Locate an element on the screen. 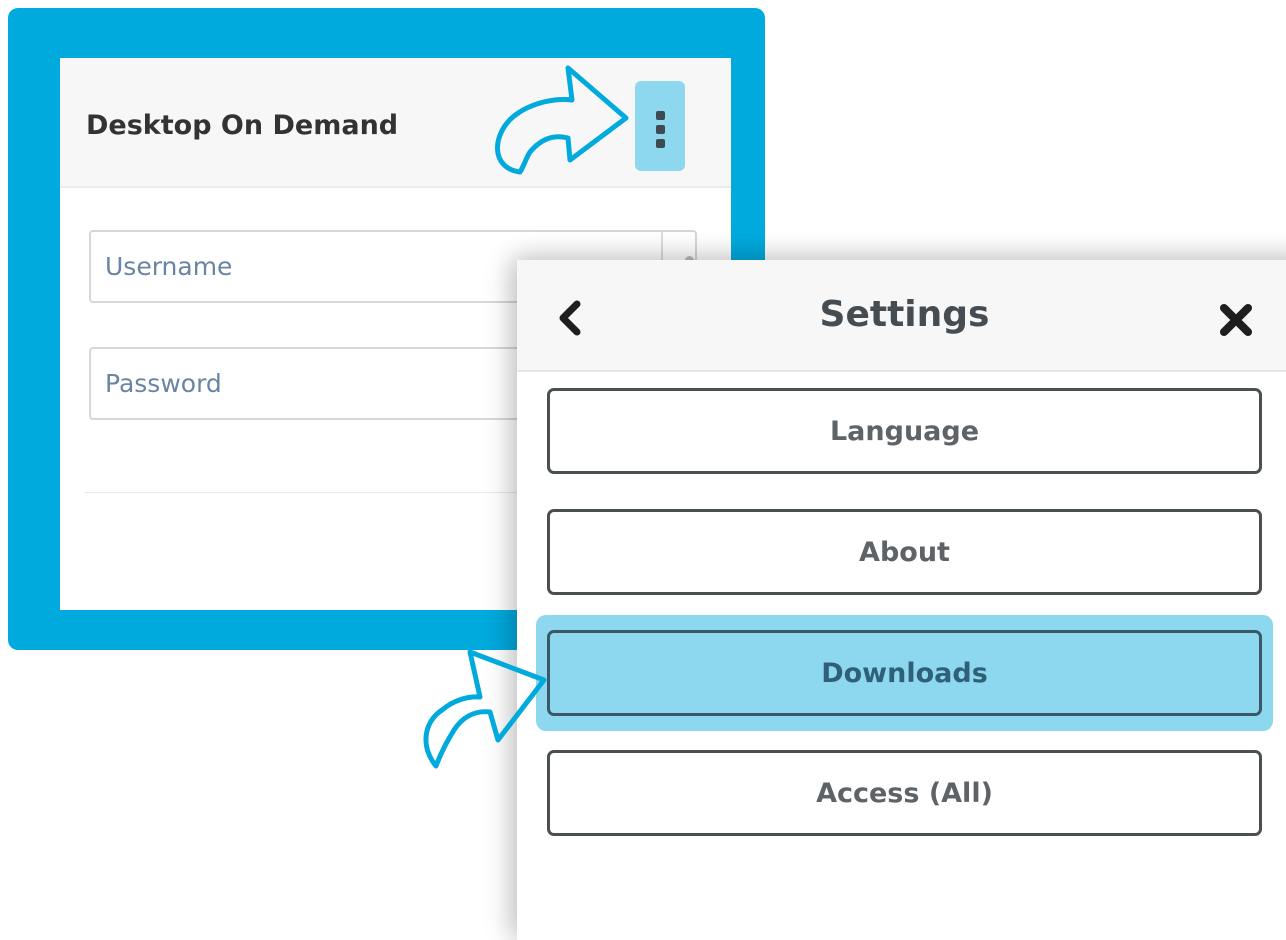 Image resolution: width=1286 pixels, height=940 pixels. close-icon is located at coordinates (1236, 320).